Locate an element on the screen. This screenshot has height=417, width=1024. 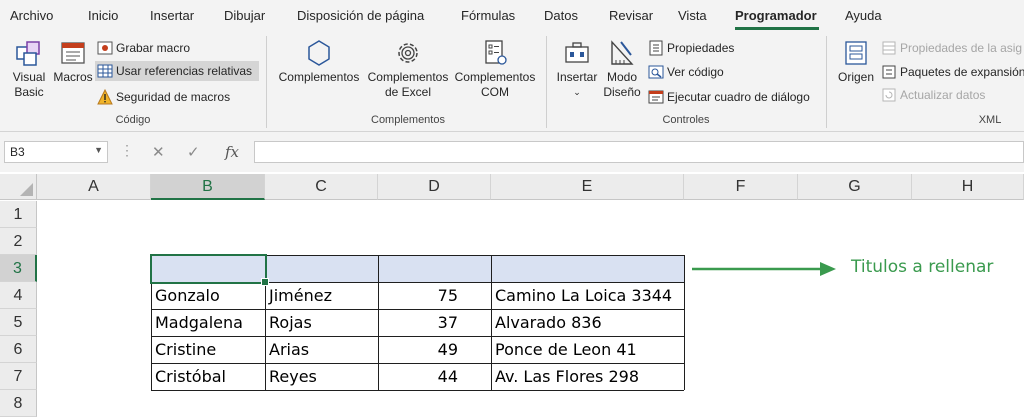
cell-c6: Arias is located at coordinates (322, 350).